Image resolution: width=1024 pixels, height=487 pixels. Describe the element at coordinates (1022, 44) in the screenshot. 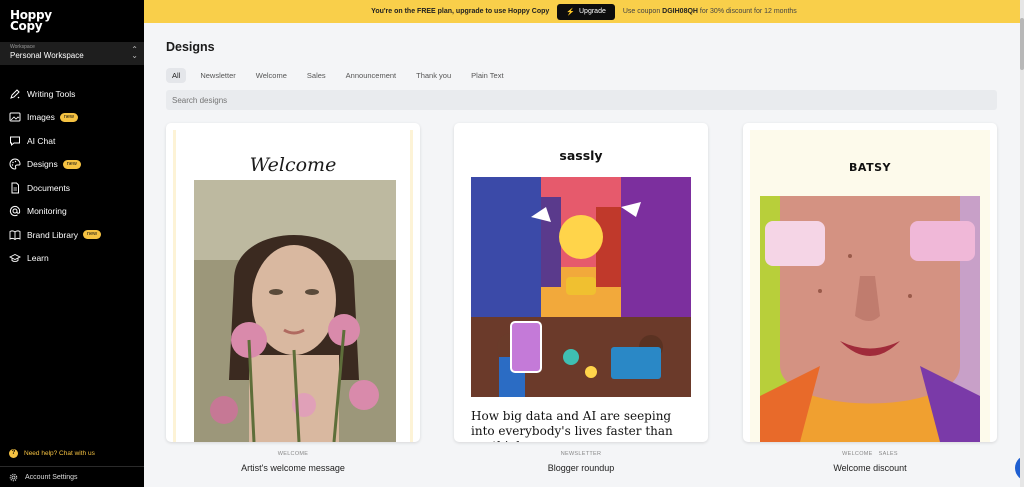

I see `scrollbar-thumb` at that location.